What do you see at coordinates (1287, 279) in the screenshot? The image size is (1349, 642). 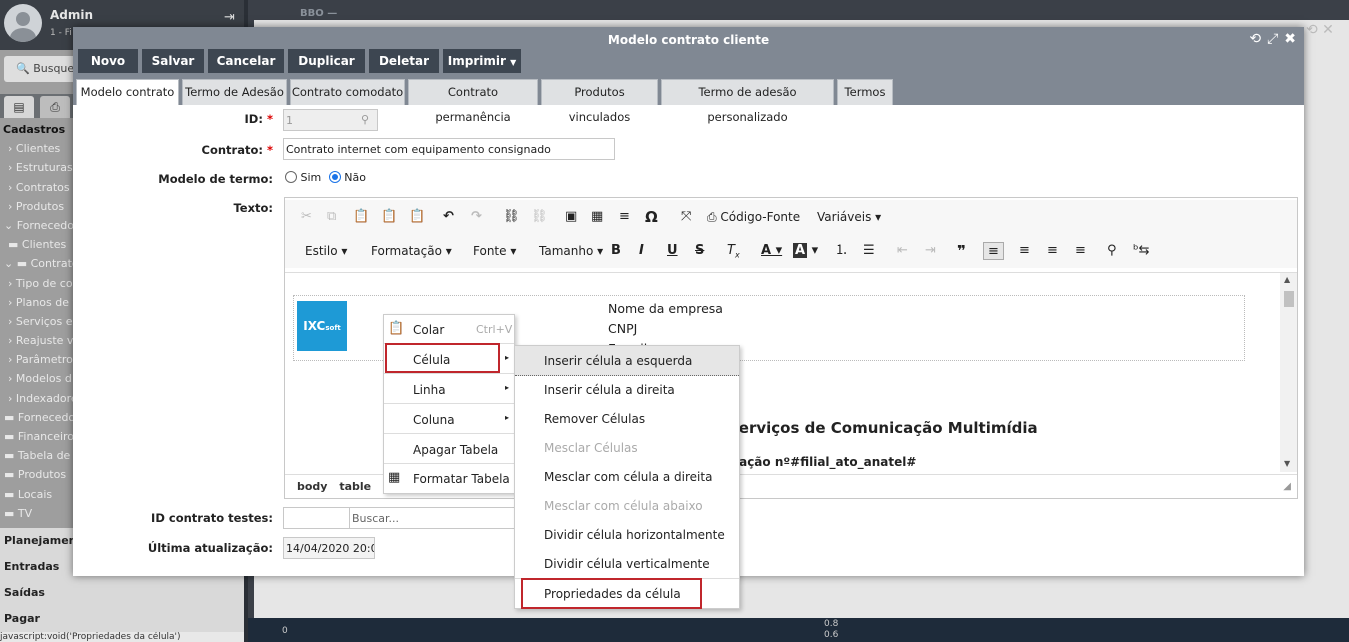 I see `scroll-up-icon: ▲` at bounding box center [1287, 279].